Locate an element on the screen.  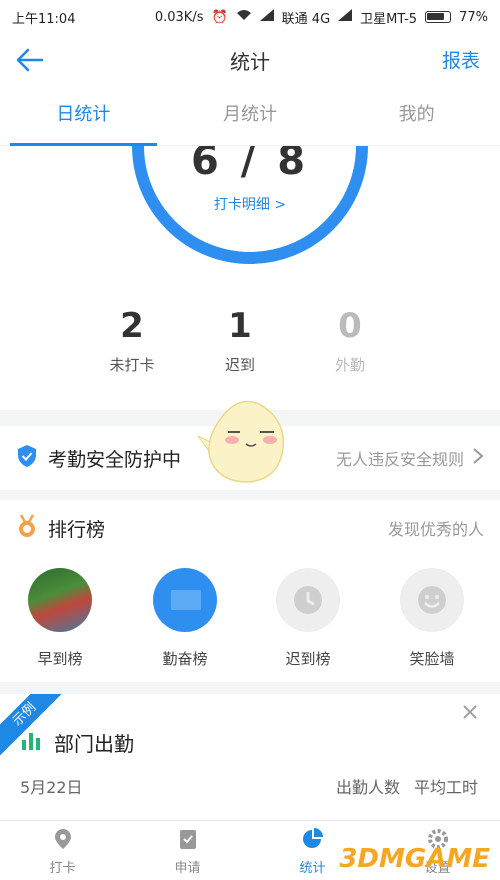
stat-not-checked: 2 未打卡 is located at coordinates (132, 340).